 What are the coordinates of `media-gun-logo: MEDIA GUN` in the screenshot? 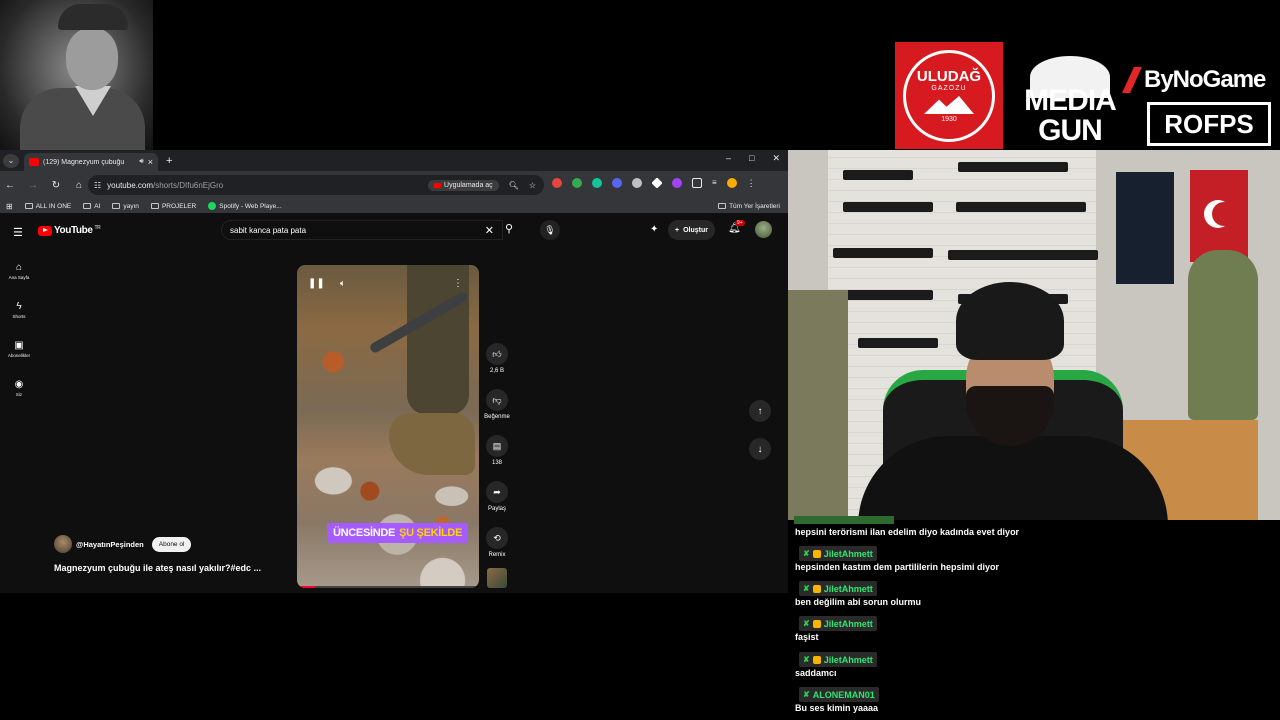 It's located at (1070, 102).